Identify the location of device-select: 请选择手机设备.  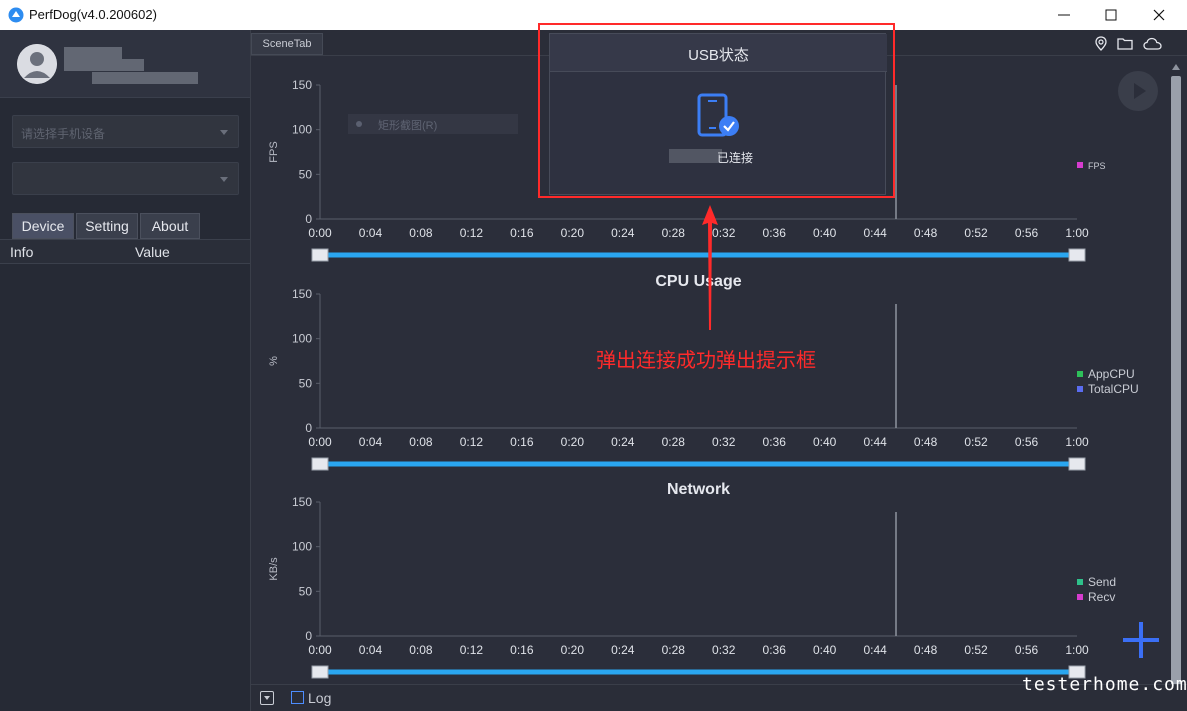
(125, 131).